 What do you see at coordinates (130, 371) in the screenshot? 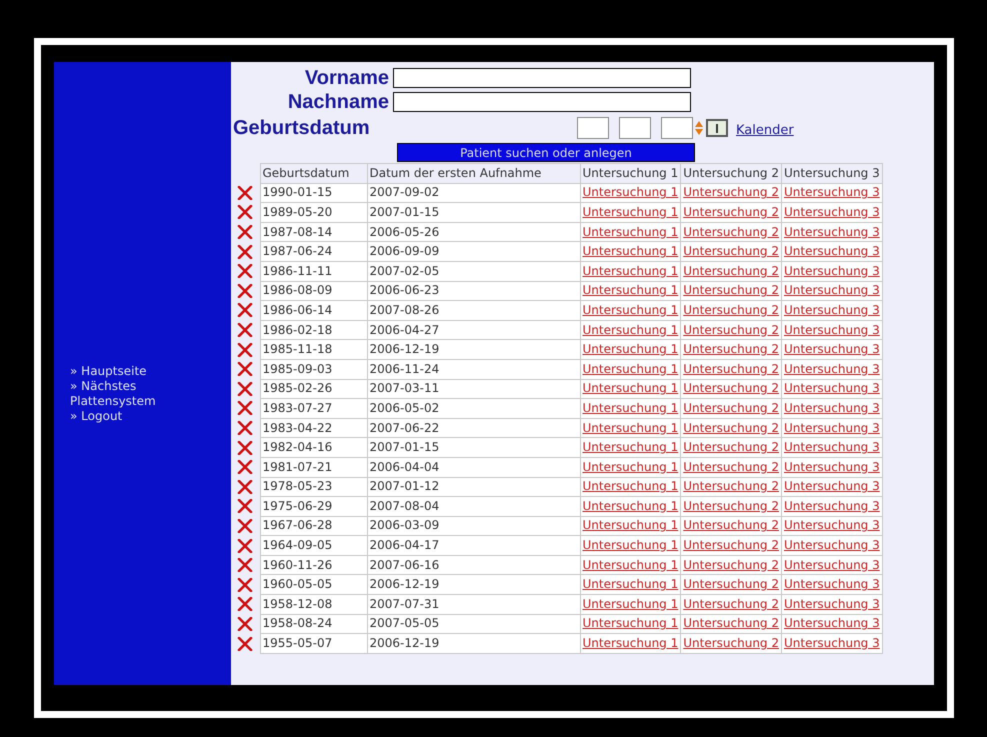
I see `nav-link: » Hauptseite` at bounding box center [130, 371].